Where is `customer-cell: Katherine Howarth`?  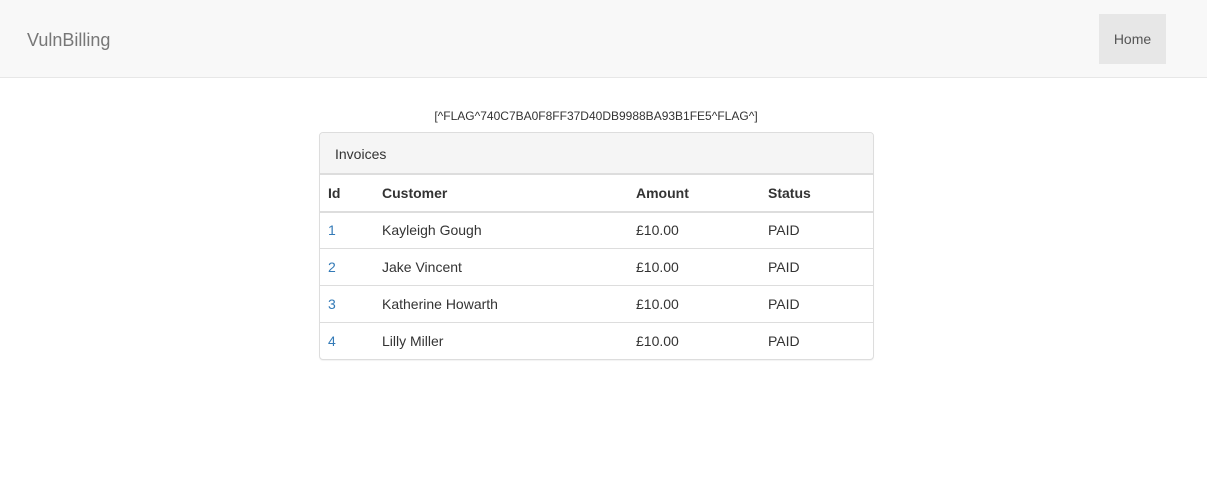
customer-cell: Katherine Howarth is located at coordinates (501, 304).